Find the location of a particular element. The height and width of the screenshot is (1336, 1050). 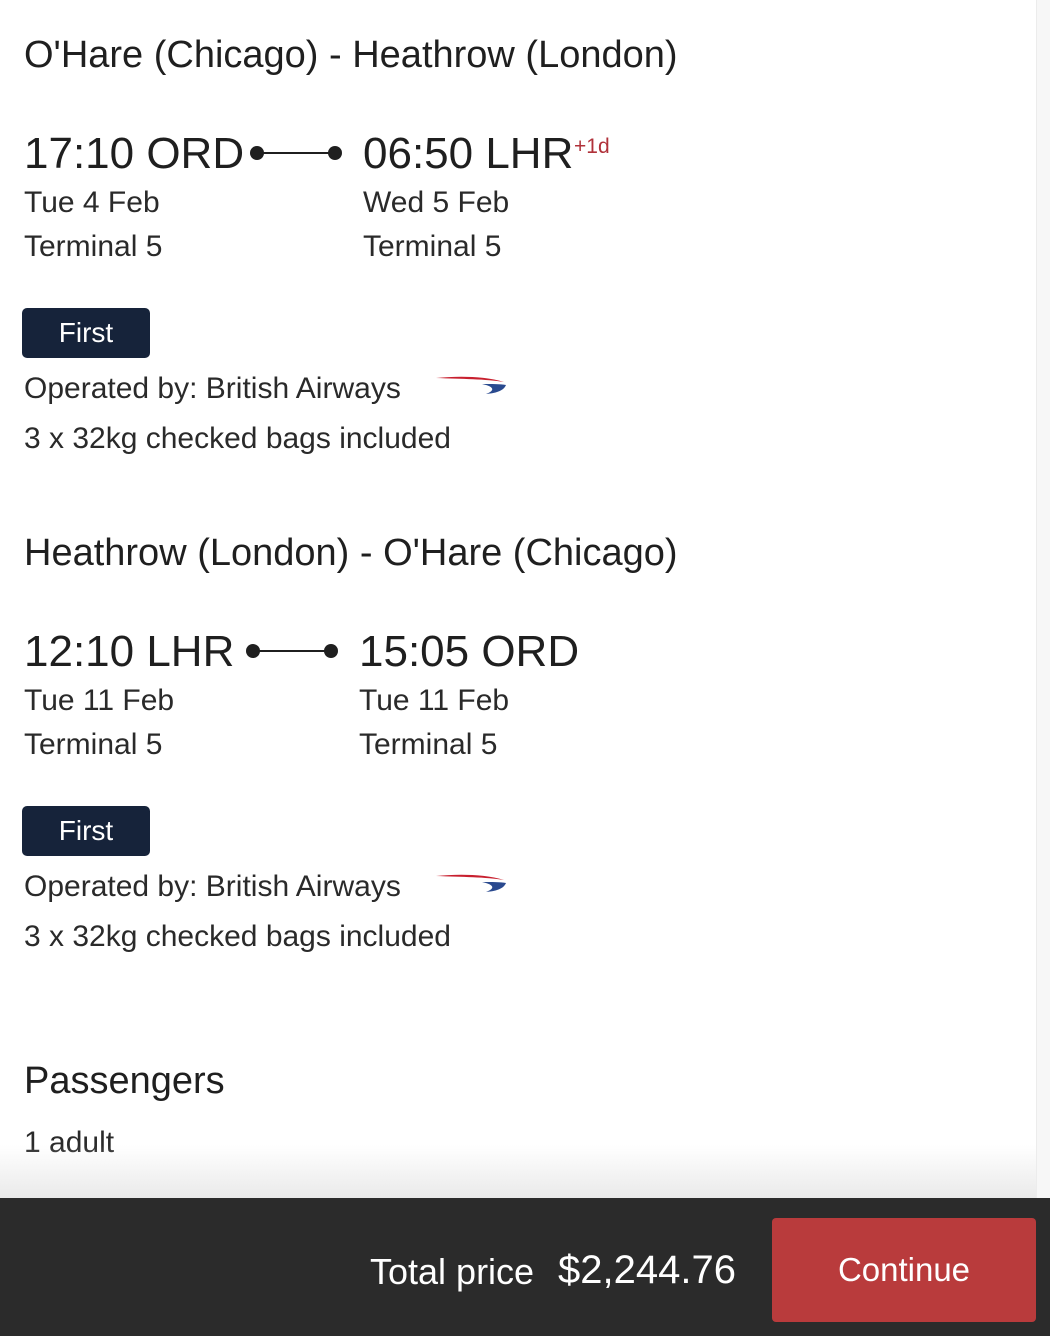

outbound-day-offset-badge: +1d is located at coordinates (592, 146).